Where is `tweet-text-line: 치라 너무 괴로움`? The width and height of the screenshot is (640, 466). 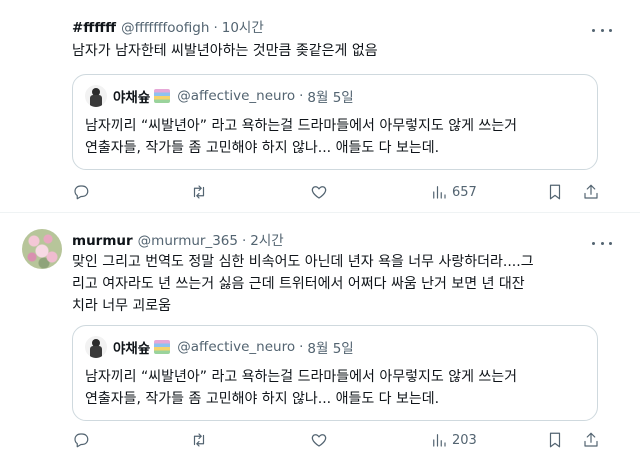
tweet-text-line: 치라 너무 괴로움 is located at coordinates (122, 306).